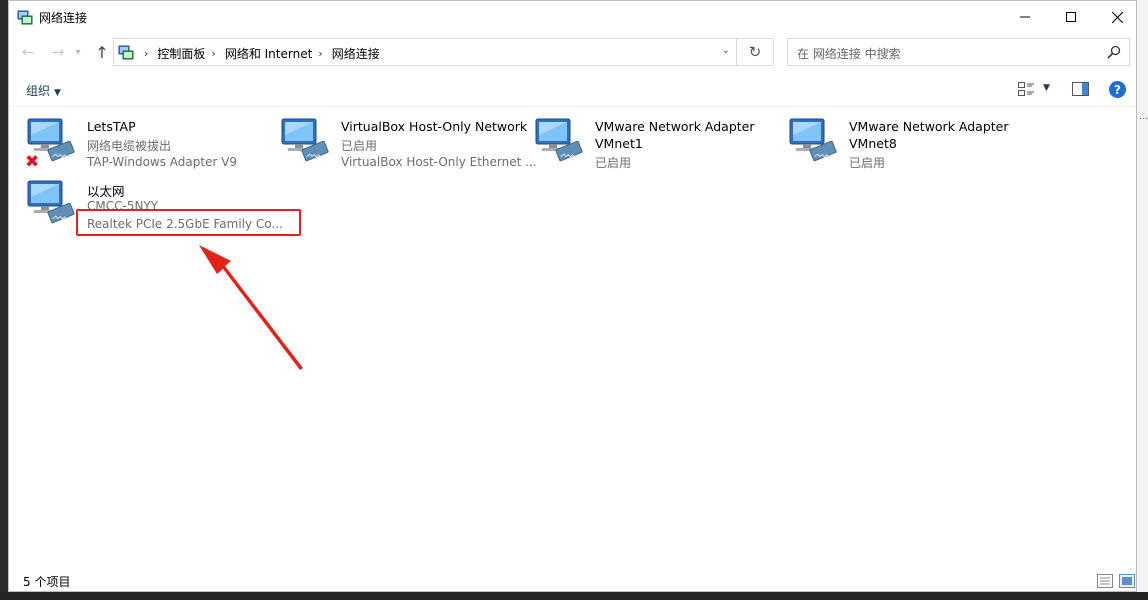 The height and width of the screenshot is (600, 1148). Describe the element at coordinates (251, 307) in the screenshot. I see `annotation-arrow-icon` at that location.